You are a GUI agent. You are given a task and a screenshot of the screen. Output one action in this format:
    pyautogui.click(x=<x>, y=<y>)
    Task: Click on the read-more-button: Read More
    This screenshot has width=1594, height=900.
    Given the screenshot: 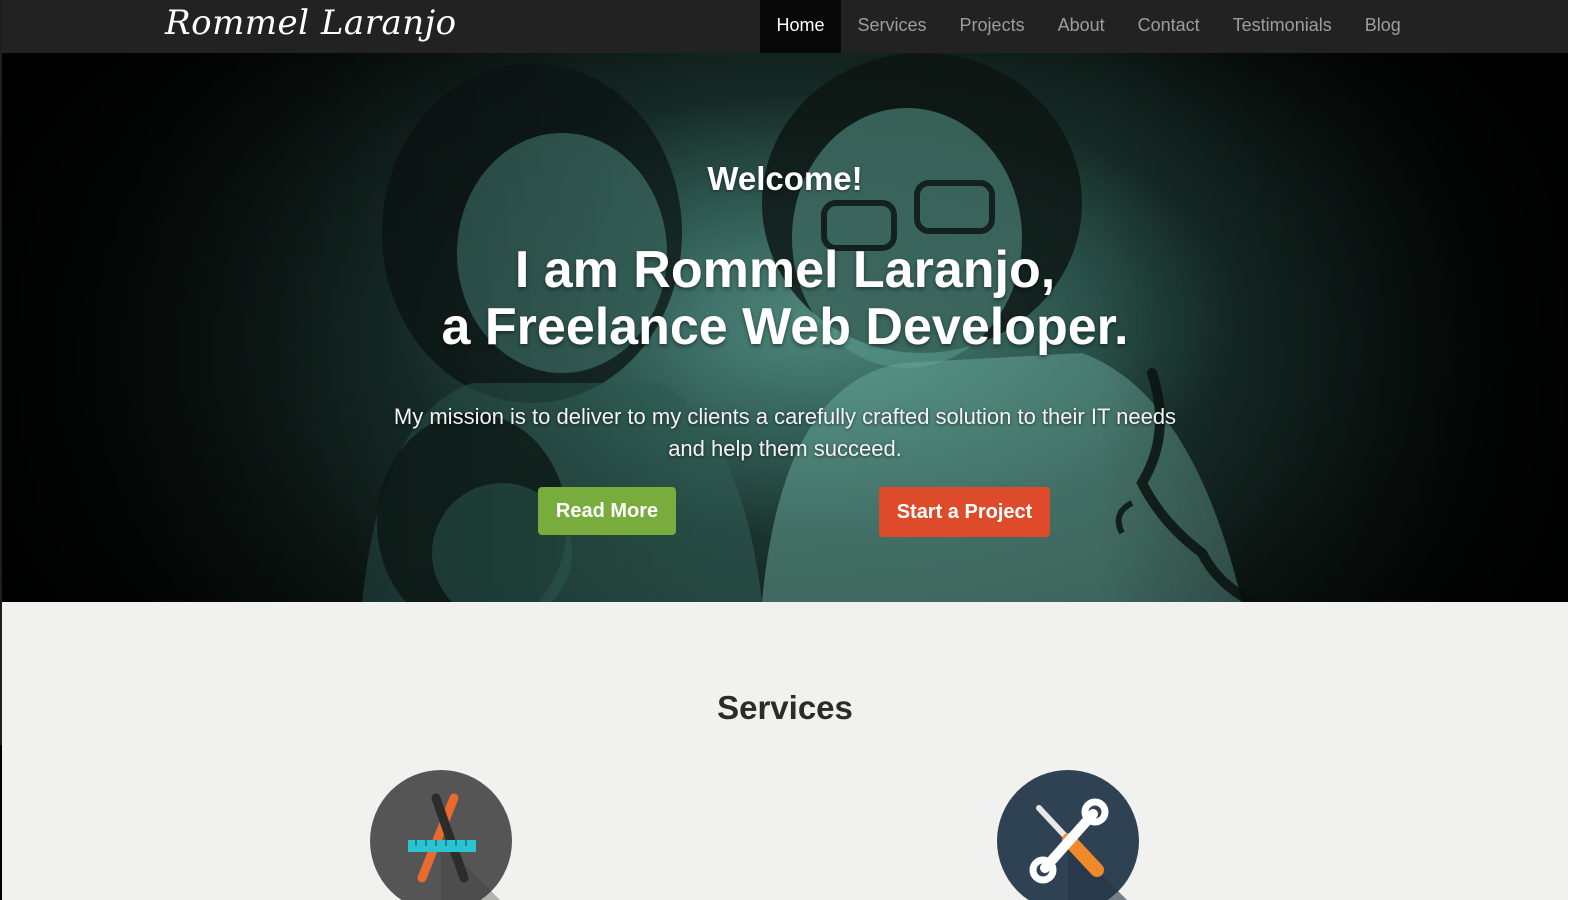 What is the action you would take?
    pyautogui.click(x=607, y=511)
    